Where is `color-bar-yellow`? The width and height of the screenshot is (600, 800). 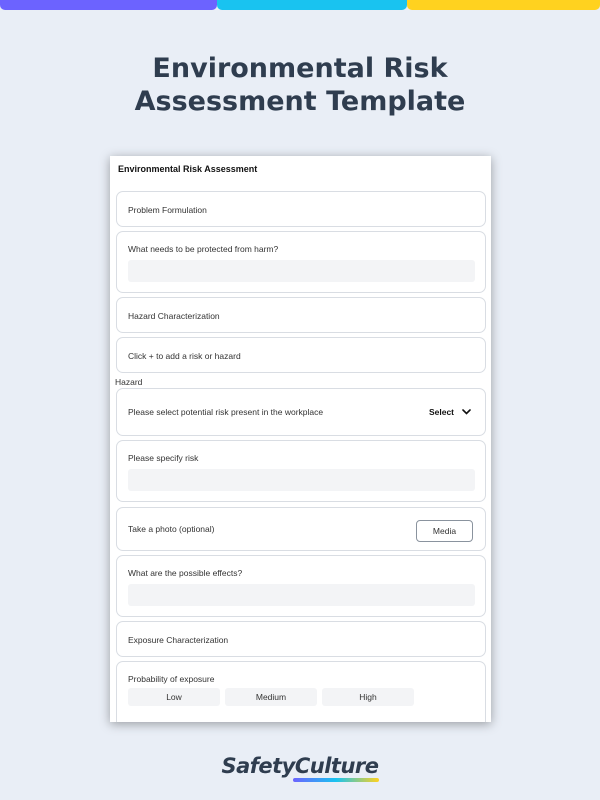
color-bar-yellow is located at coordinates (503, 5).